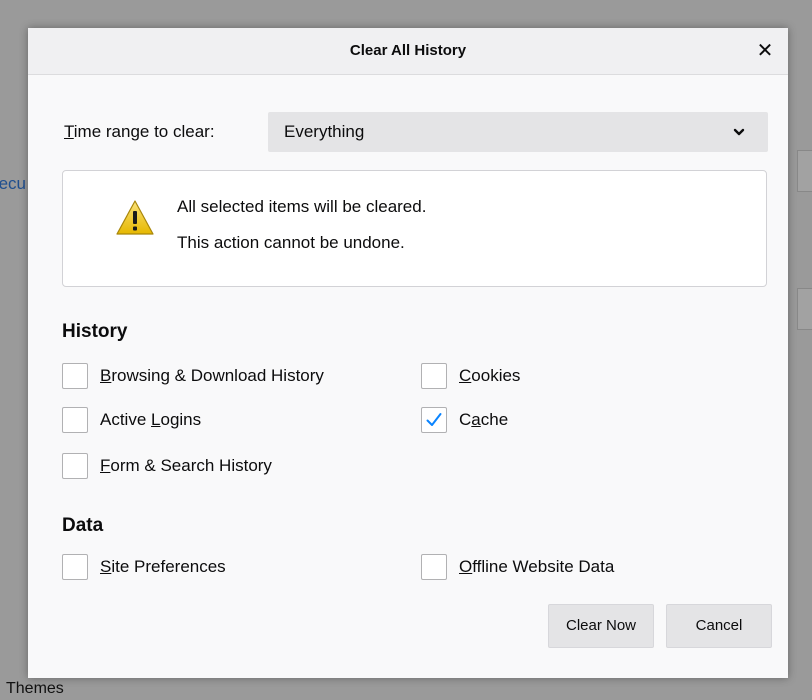  Describe the element at coordinates (601, 626) in the screenshot. I see `clear-now-button: Clear Now` at that location.